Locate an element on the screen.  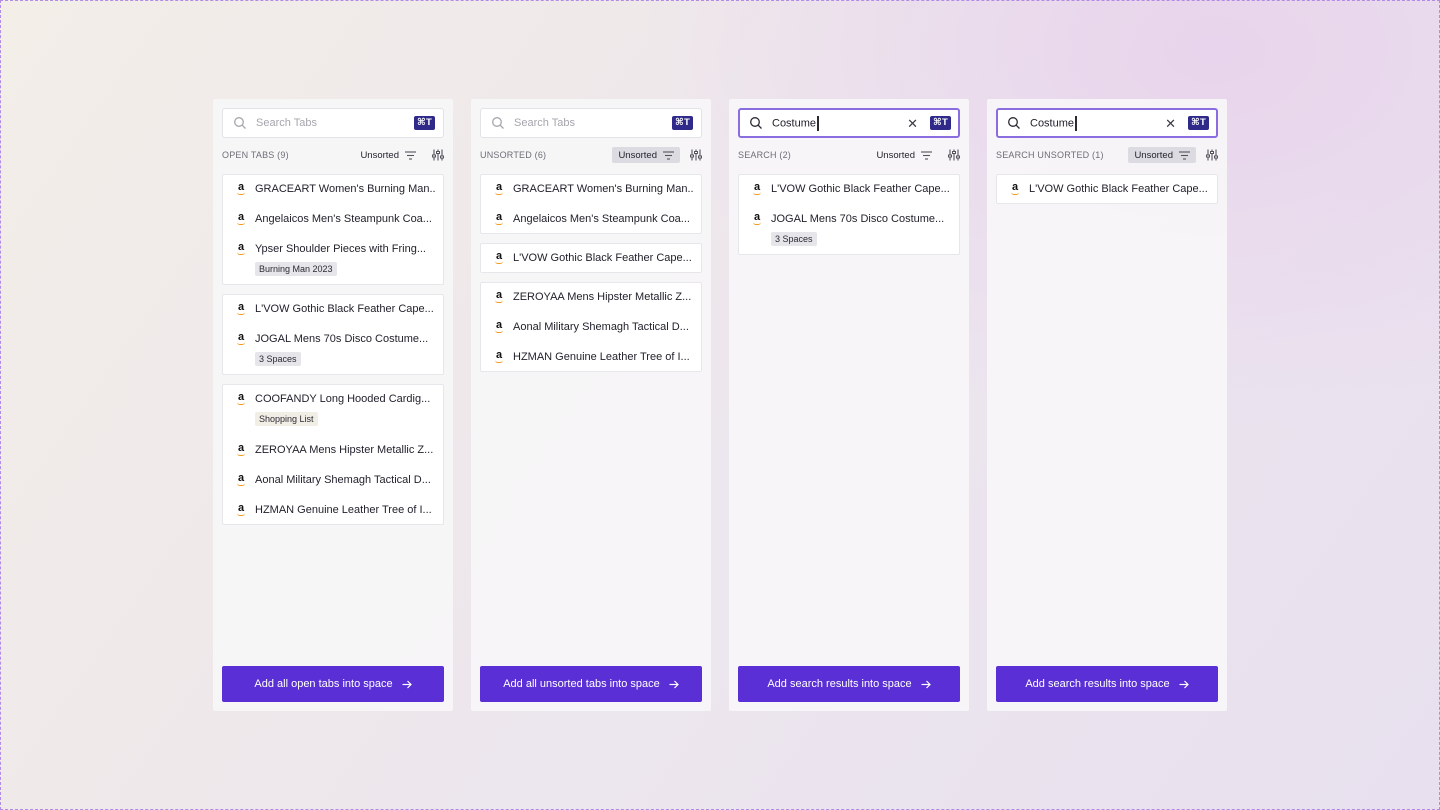
button-label: Add all unsorted tabs into space is located at coordinates (581, 684).